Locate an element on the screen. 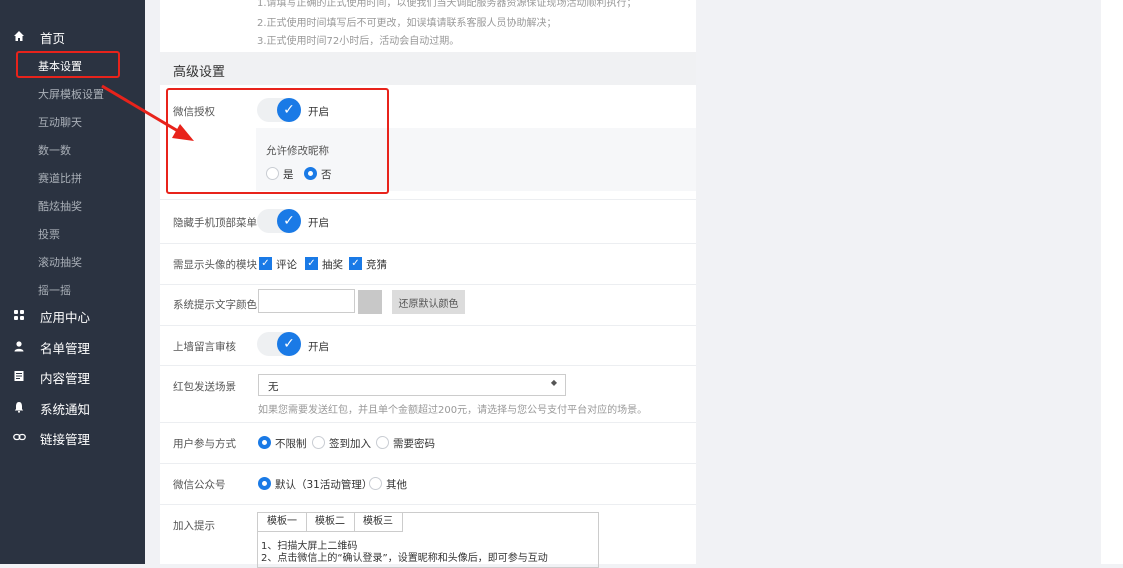 The image size is (1123, 568). annotation-arrow is located at coordinates (147, 112).